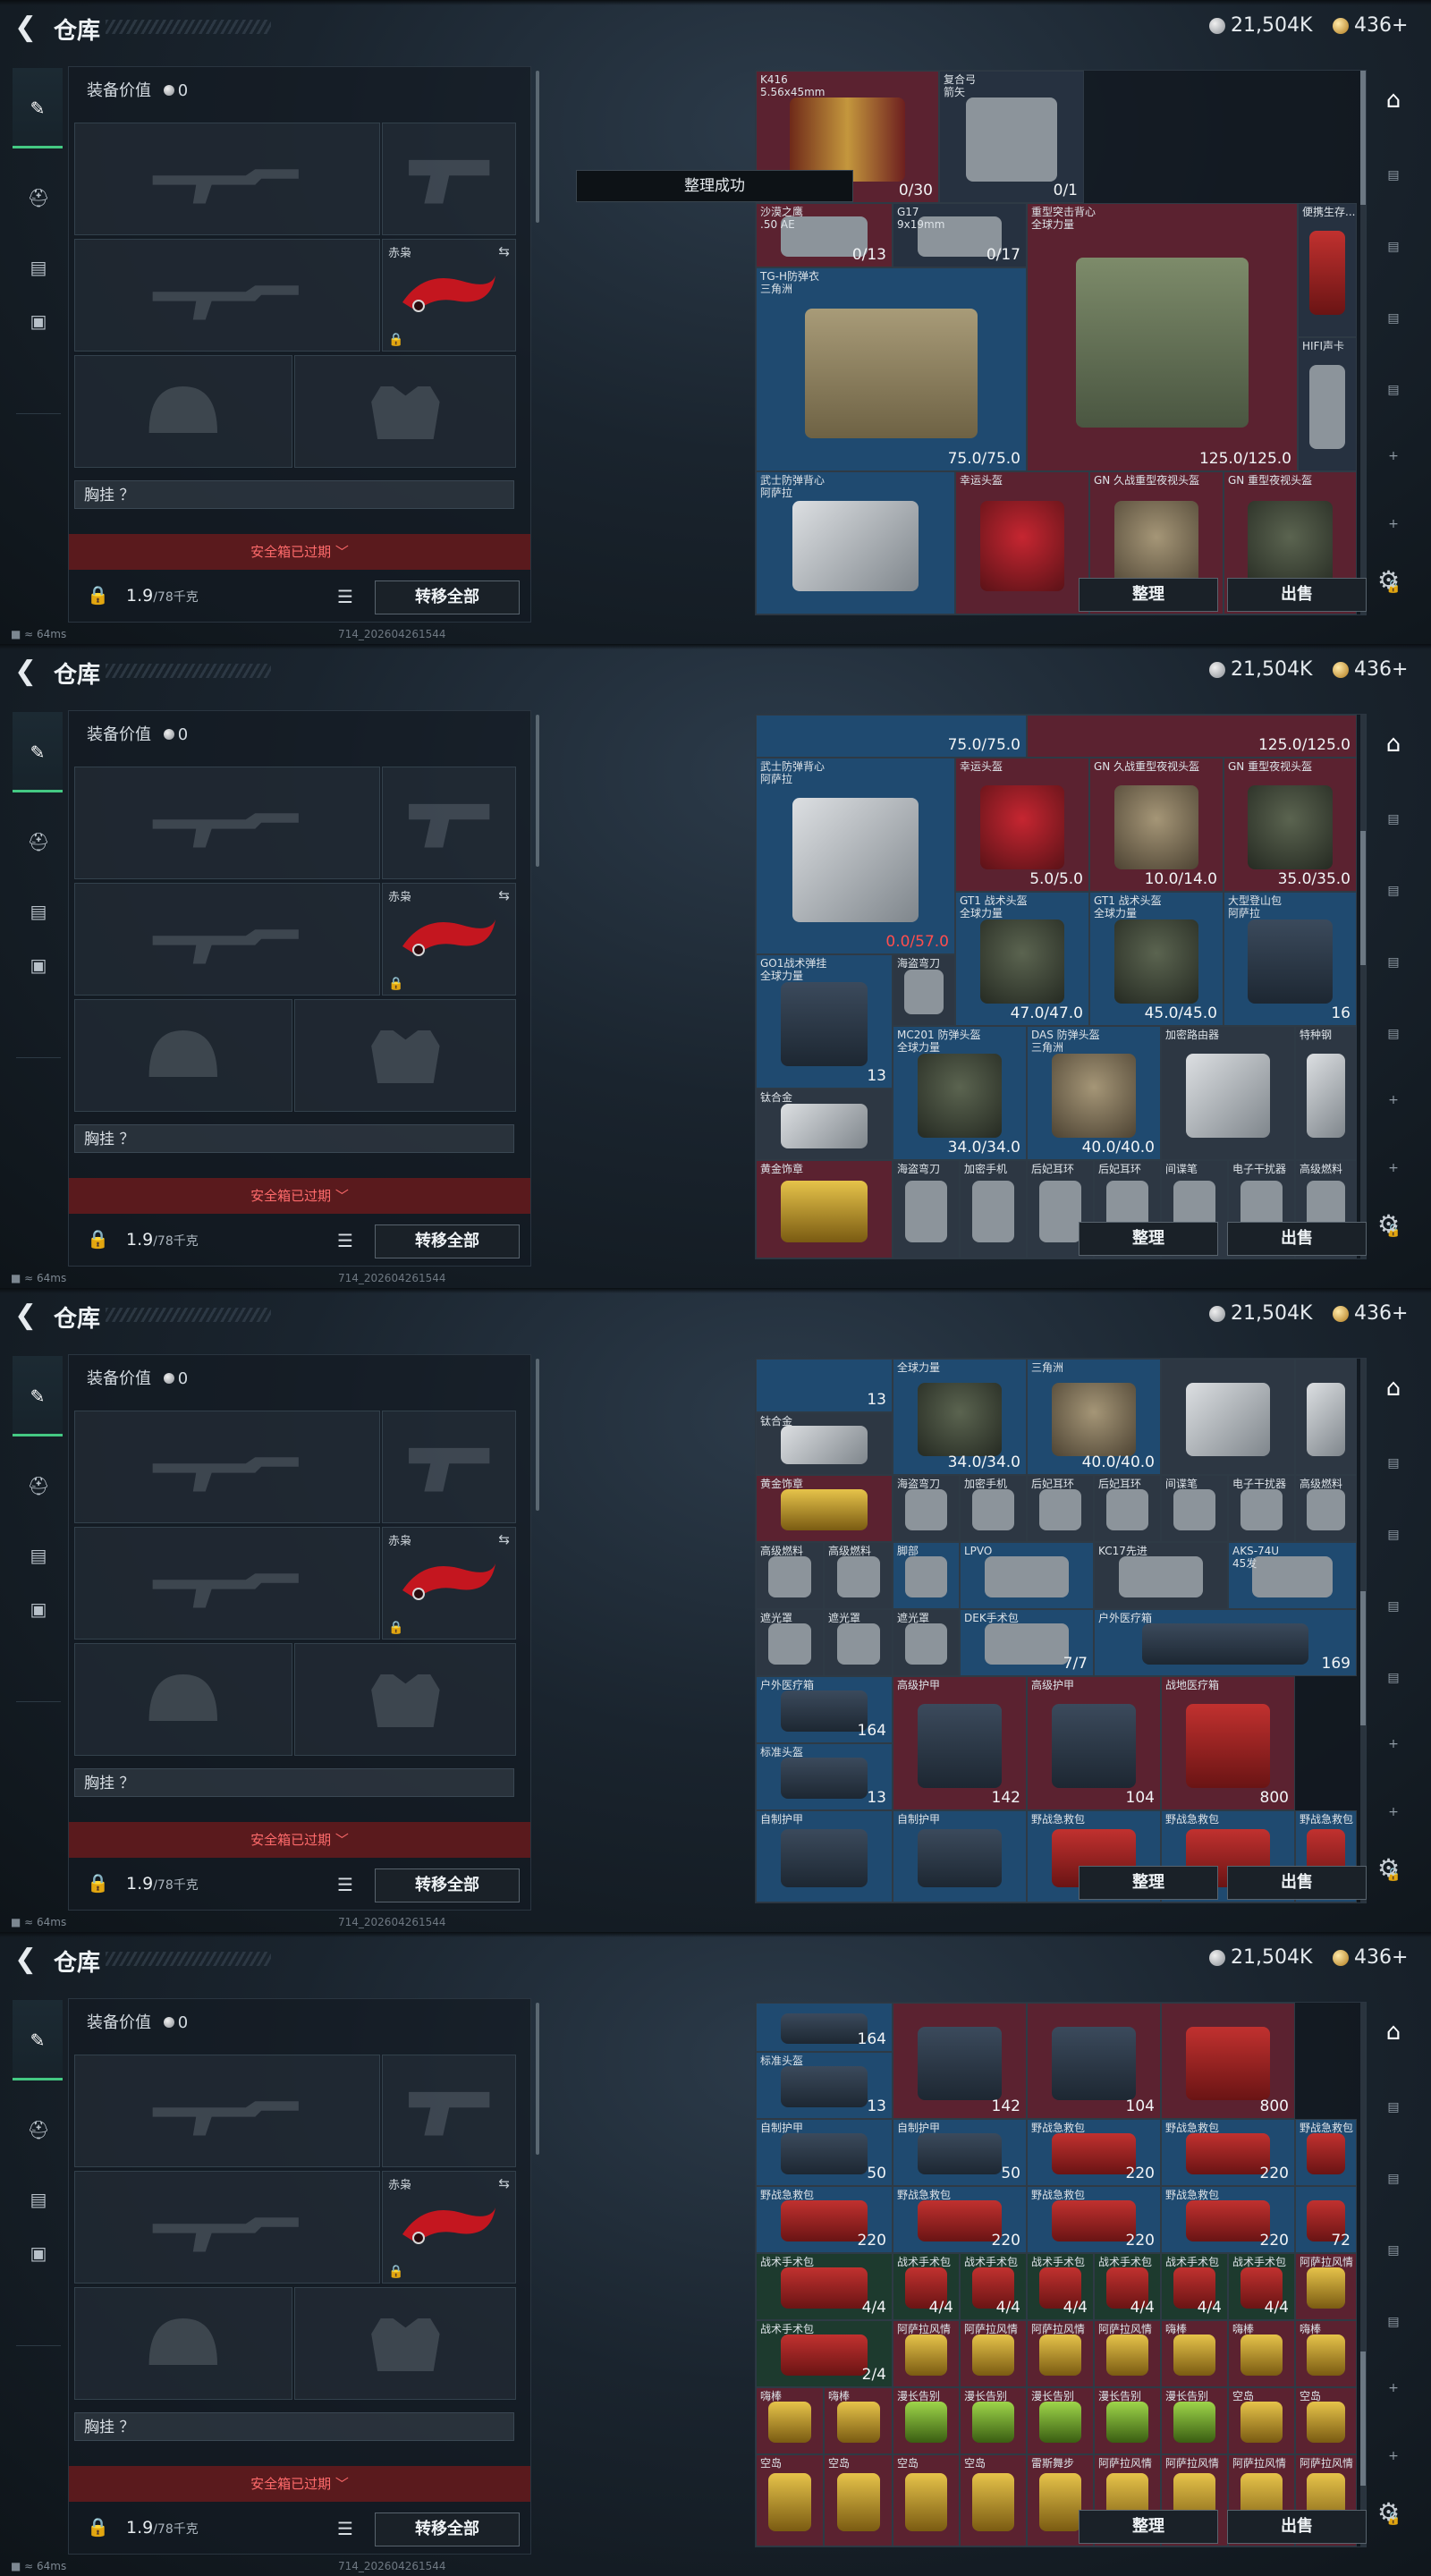  What do you see at coordinates (39, 2129) in the screenshot?
I see `helmet-icon: ⛑` at bounding box center [39, 2129].